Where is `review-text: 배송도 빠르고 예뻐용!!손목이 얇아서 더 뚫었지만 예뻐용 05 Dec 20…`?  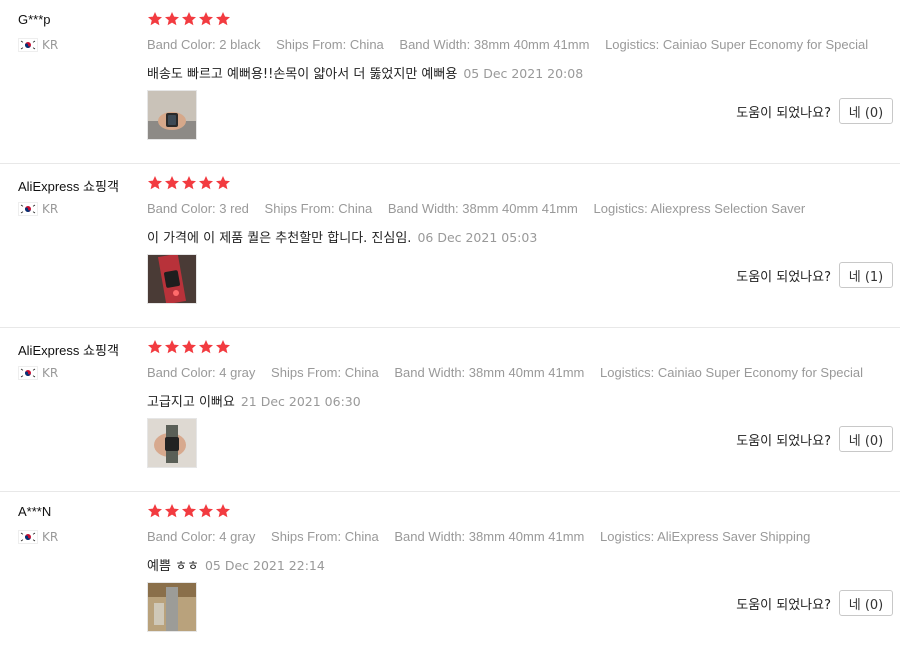
review-text: 배송도 빠르고 예뻐용!!손목이 얇아서 더 뚫었지만 예뻐용 05 Dec 20… is located at coordinates (365, 72).